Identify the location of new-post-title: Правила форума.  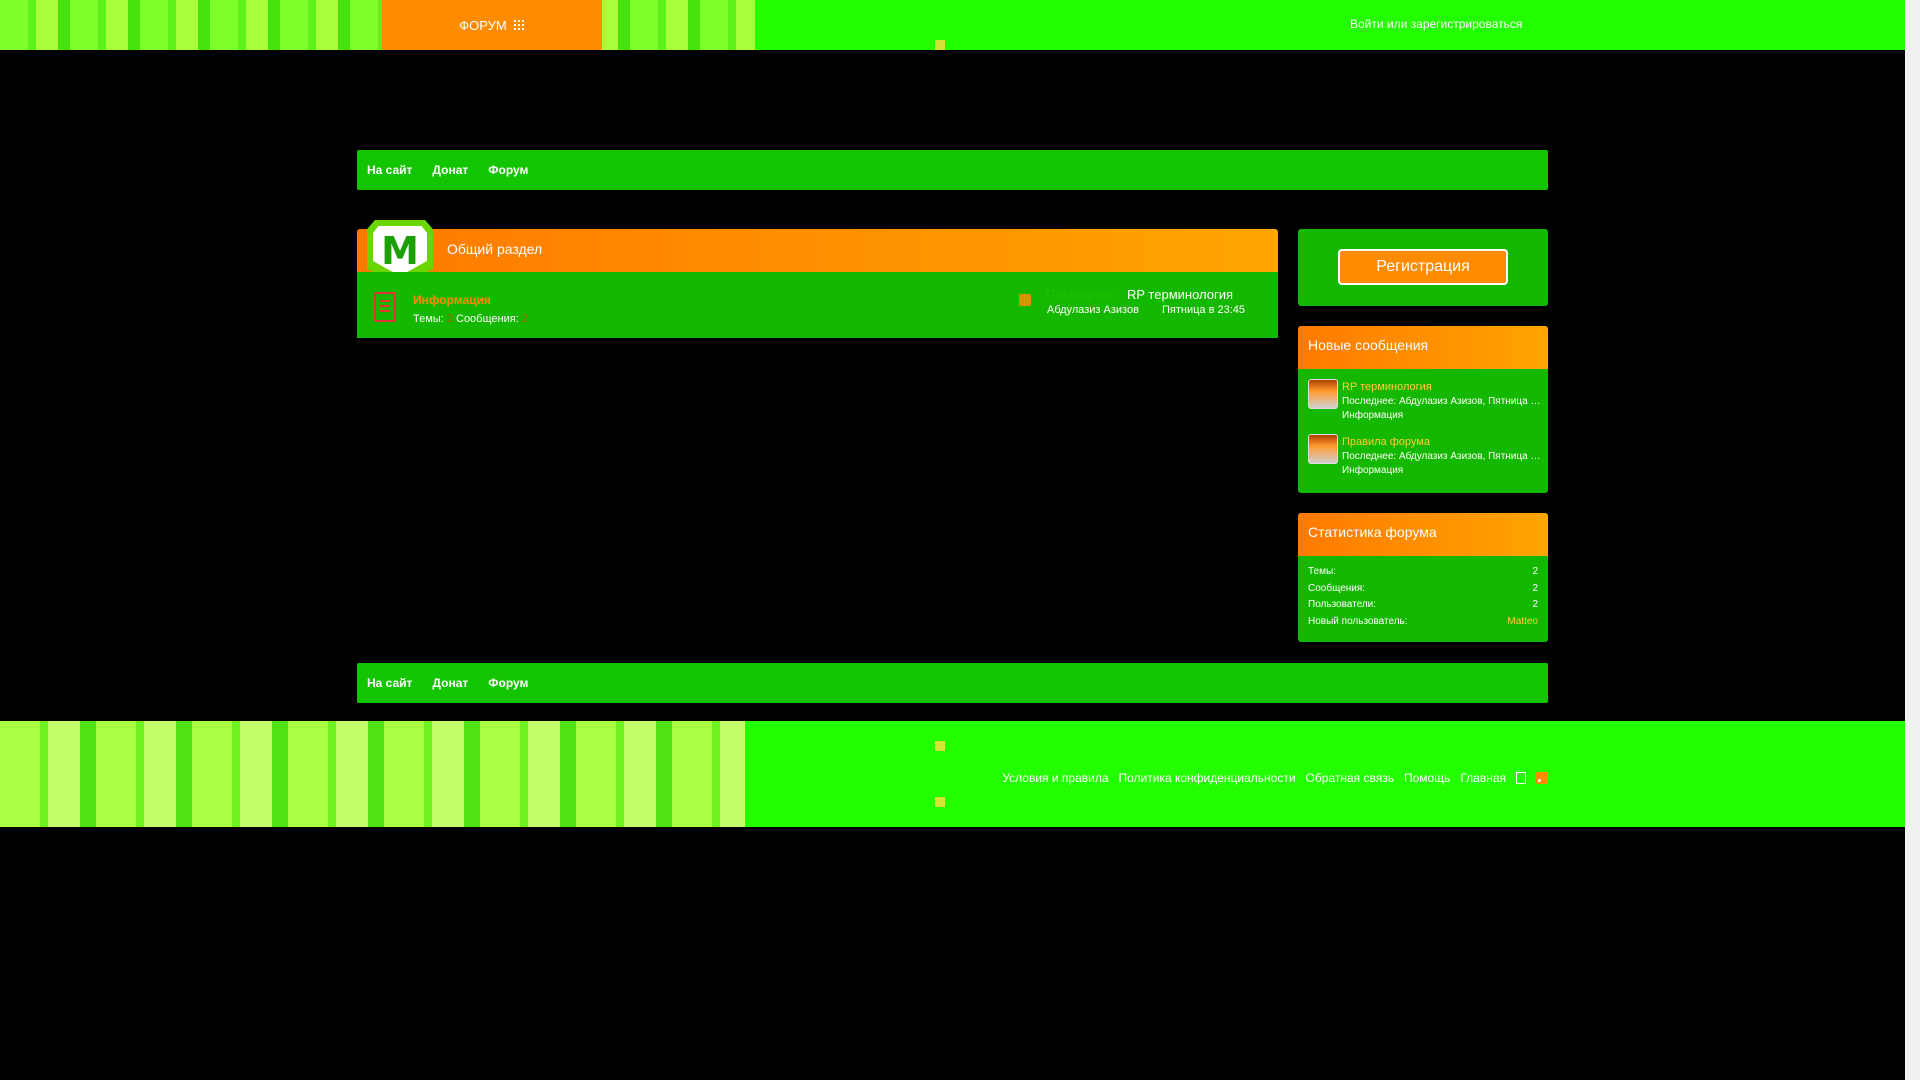
(1386, 442).